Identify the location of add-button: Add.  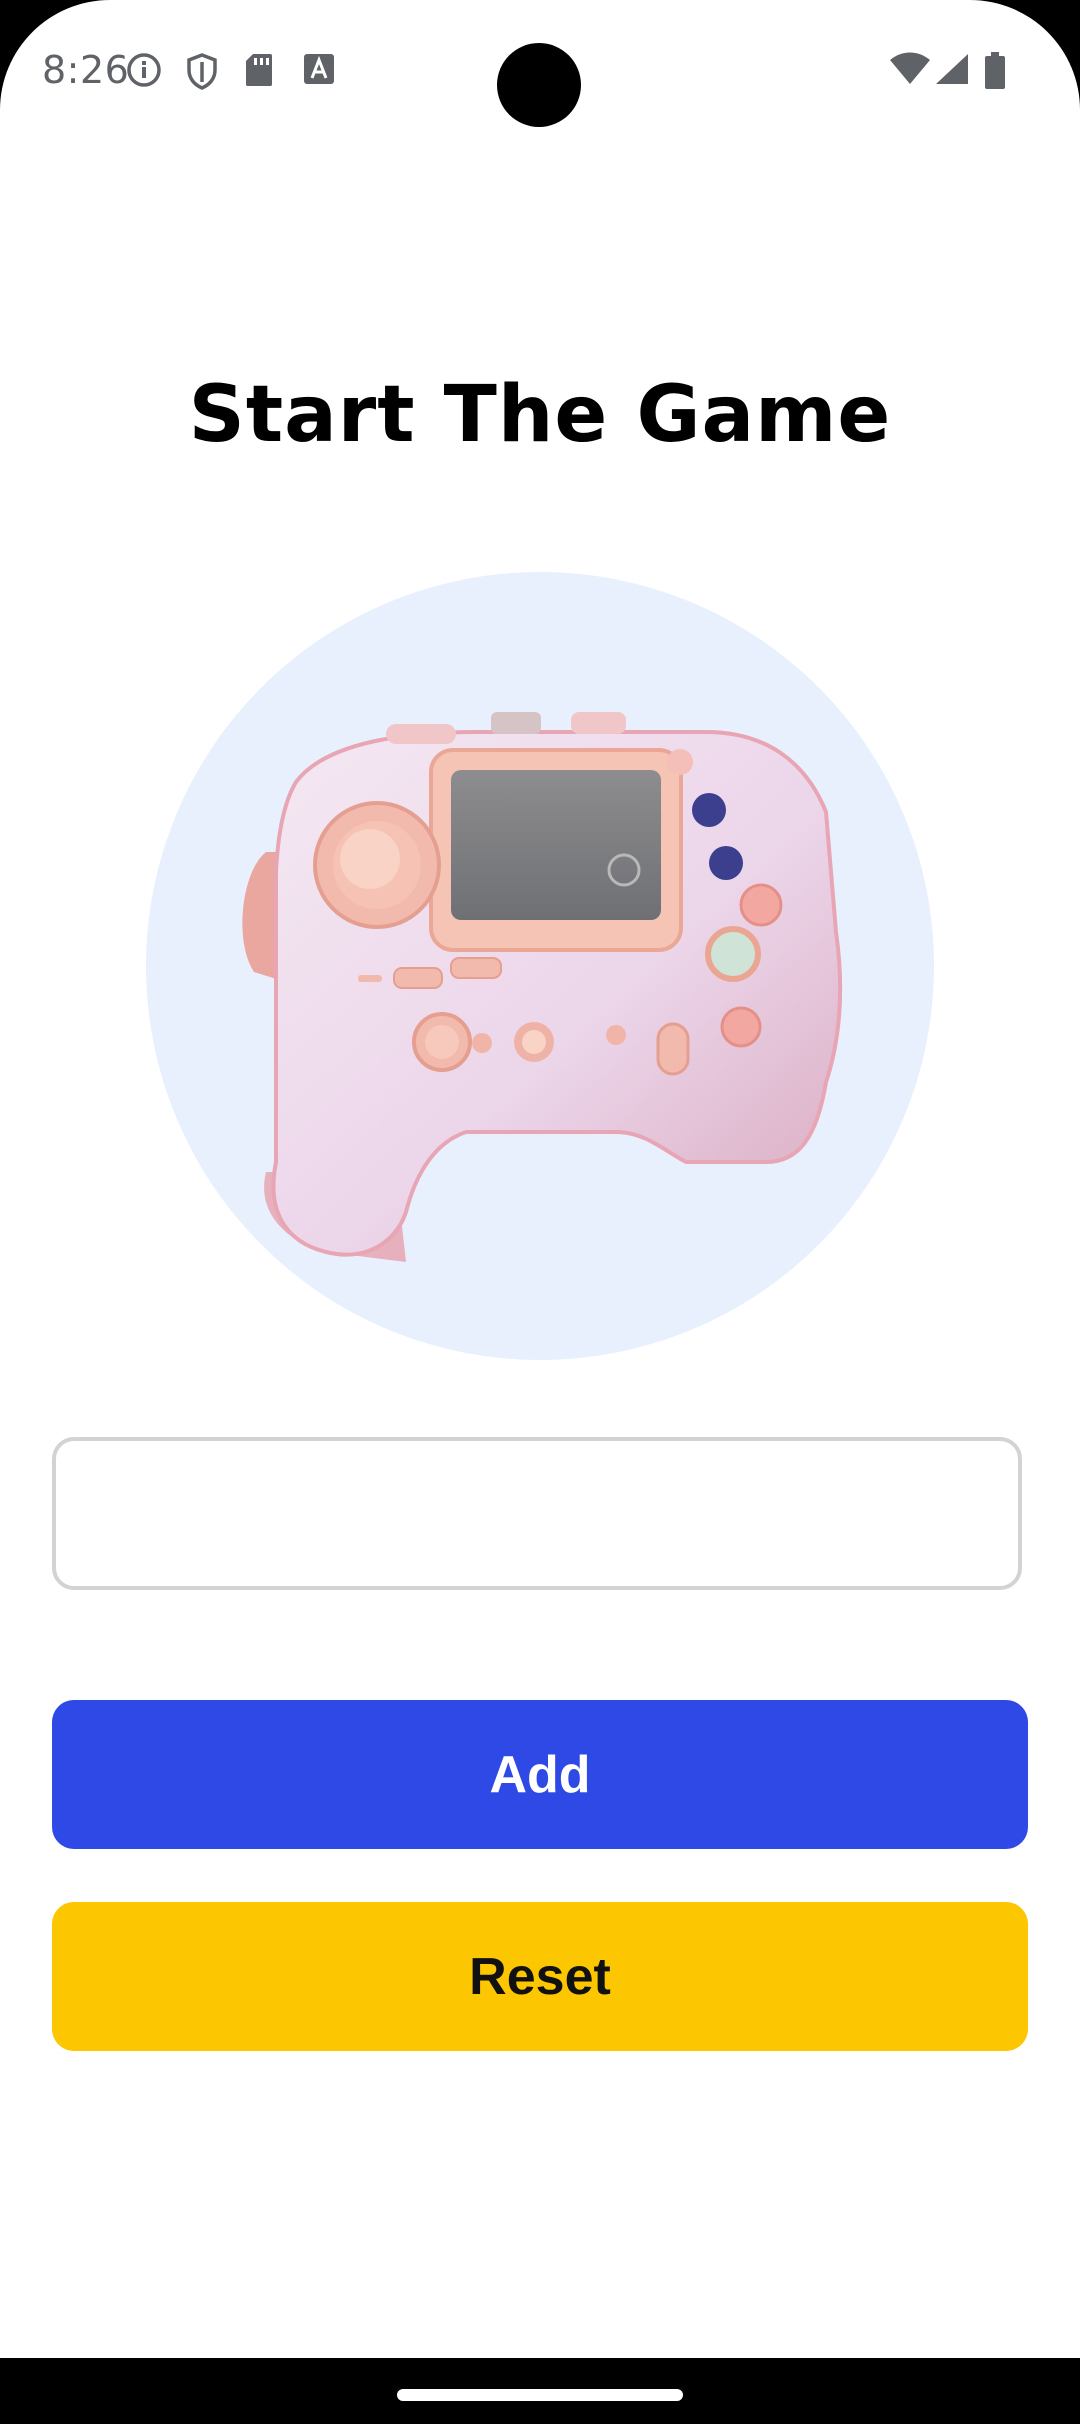
(540, 1774).